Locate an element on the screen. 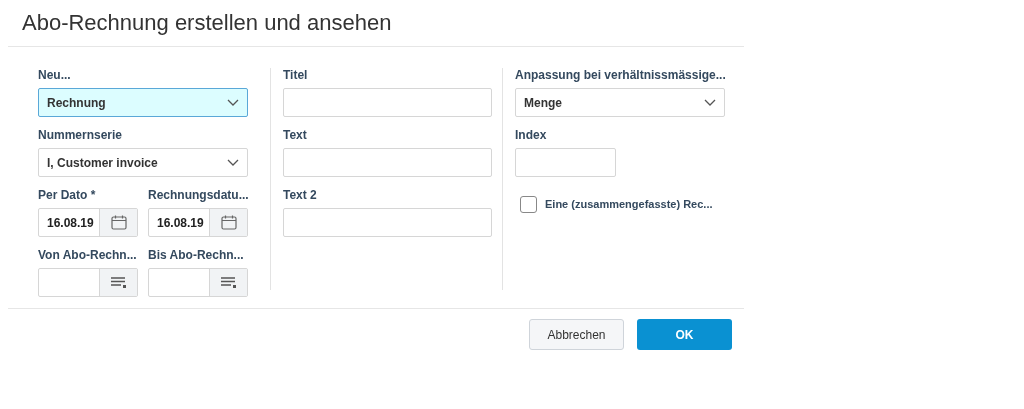  cancel-button: Abbrechen is located at coordinates (576, 334).